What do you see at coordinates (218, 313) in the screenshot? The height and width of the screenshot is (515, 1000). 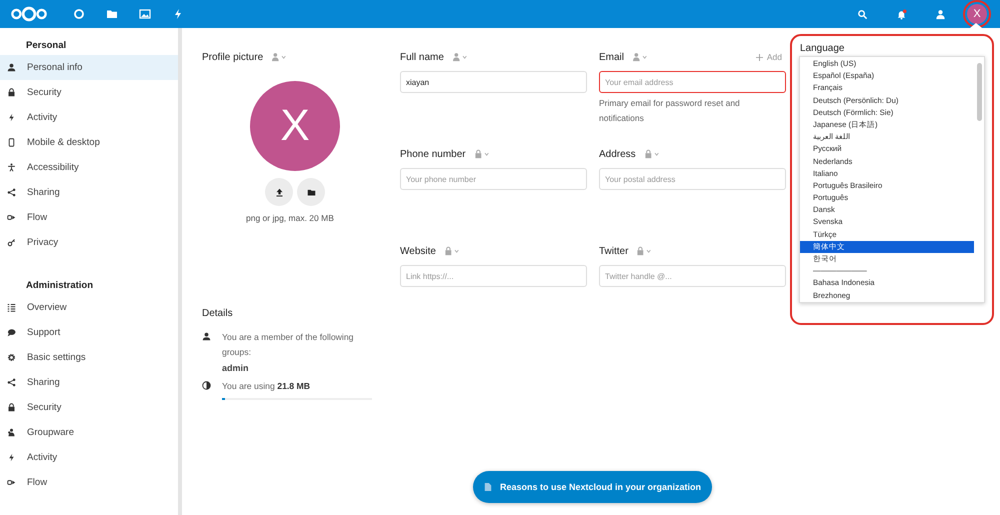 I see `section-label: Details` at bounding box center [218, 313].